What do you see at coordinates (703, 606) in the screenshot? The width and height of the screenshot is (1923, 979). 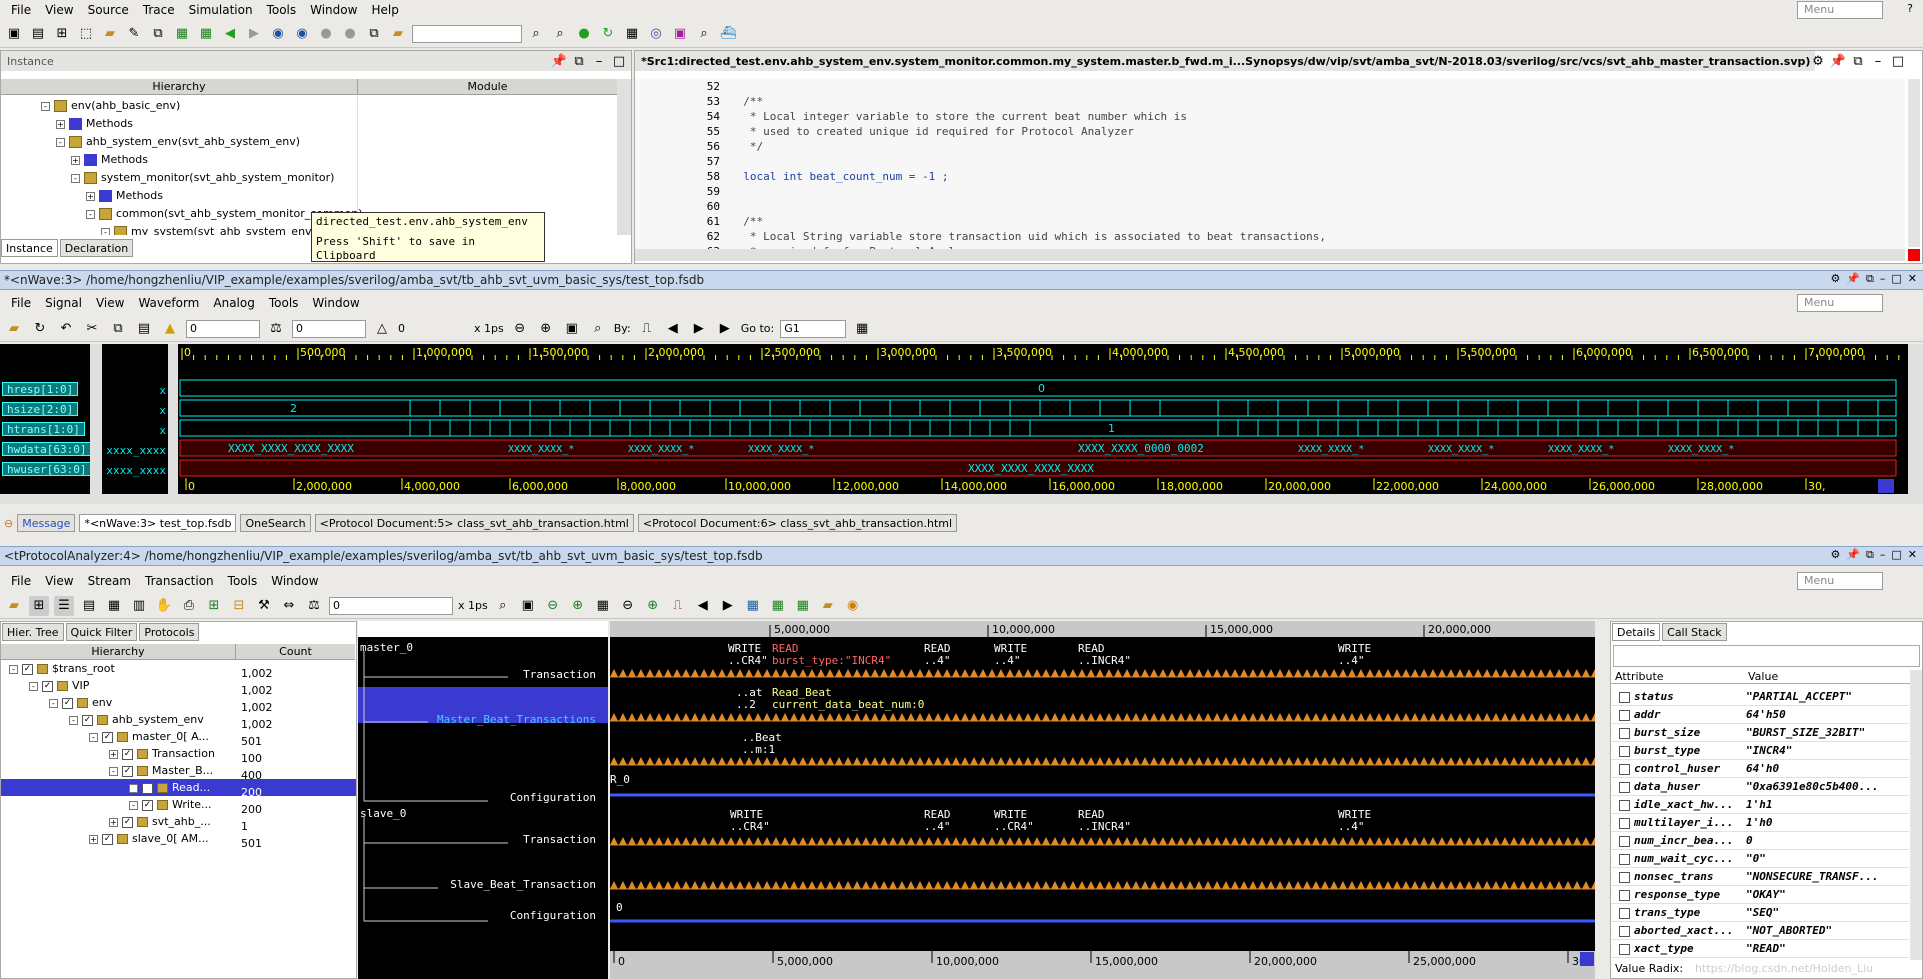 I see `prev-icon: ◀` at bounding box center [703, 606].